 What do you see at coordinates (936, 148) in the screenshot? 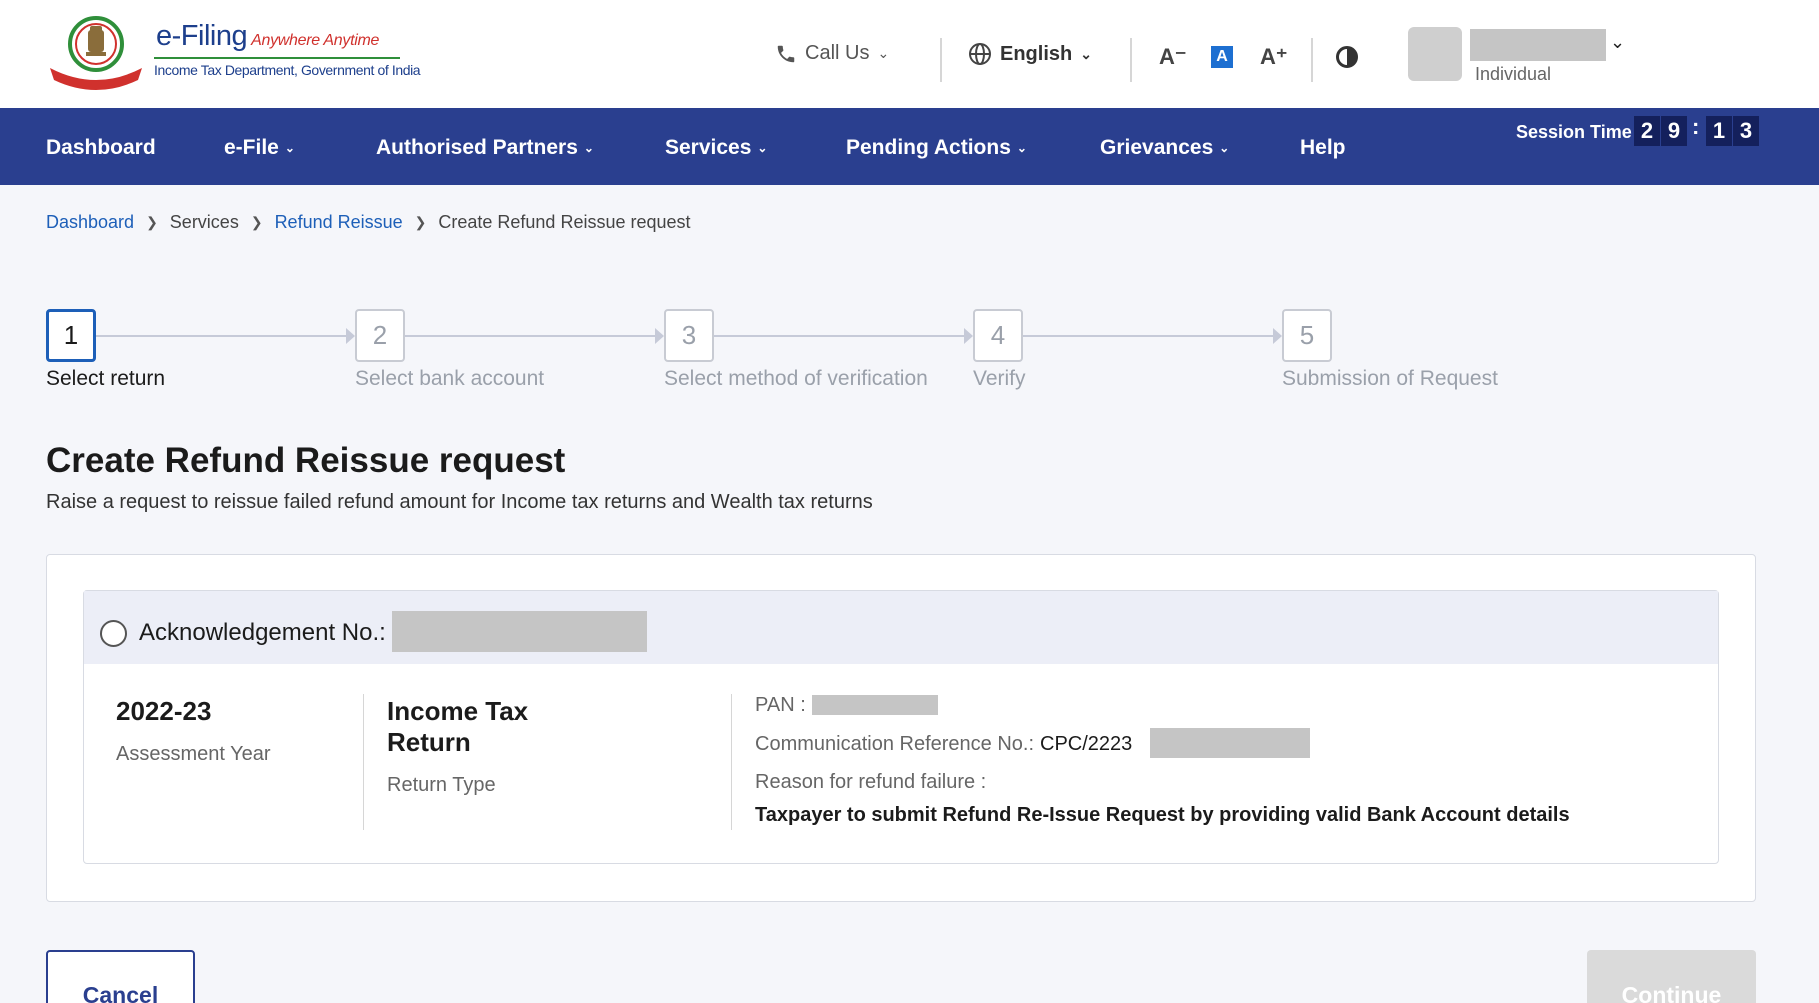
I see `nav-pending-actions: Pending Actions ⌄` at bounding box center [936, 148].